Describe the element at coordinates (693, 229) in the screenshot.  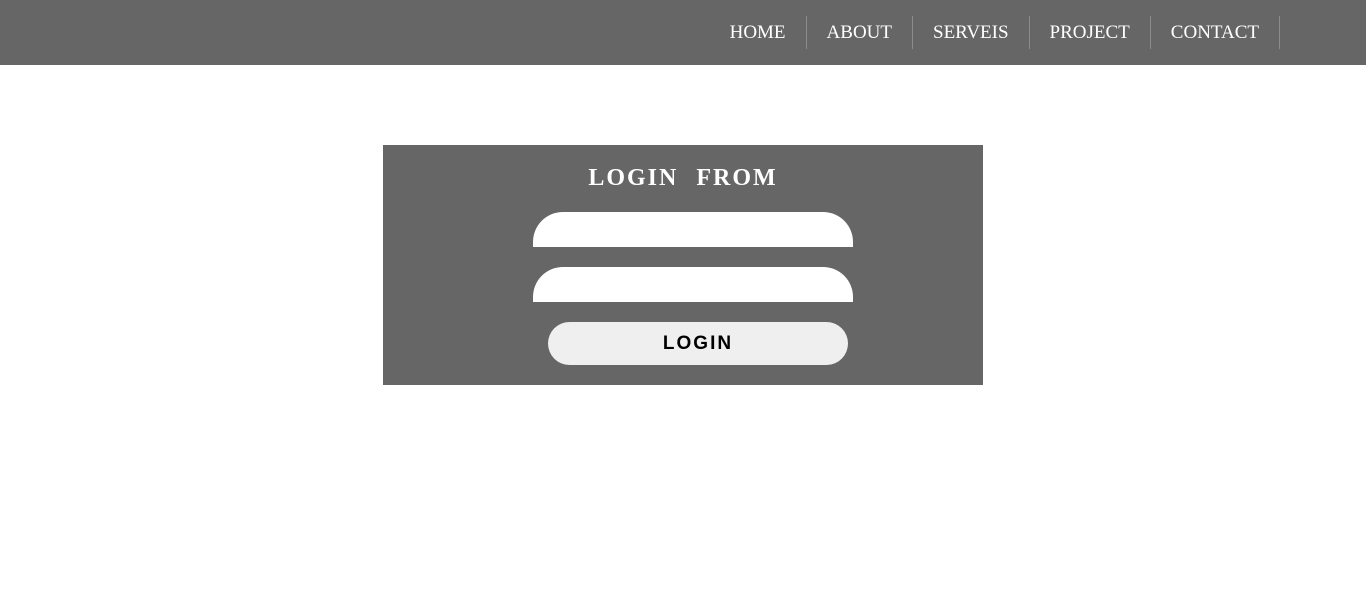
I see `username-input` at that location.